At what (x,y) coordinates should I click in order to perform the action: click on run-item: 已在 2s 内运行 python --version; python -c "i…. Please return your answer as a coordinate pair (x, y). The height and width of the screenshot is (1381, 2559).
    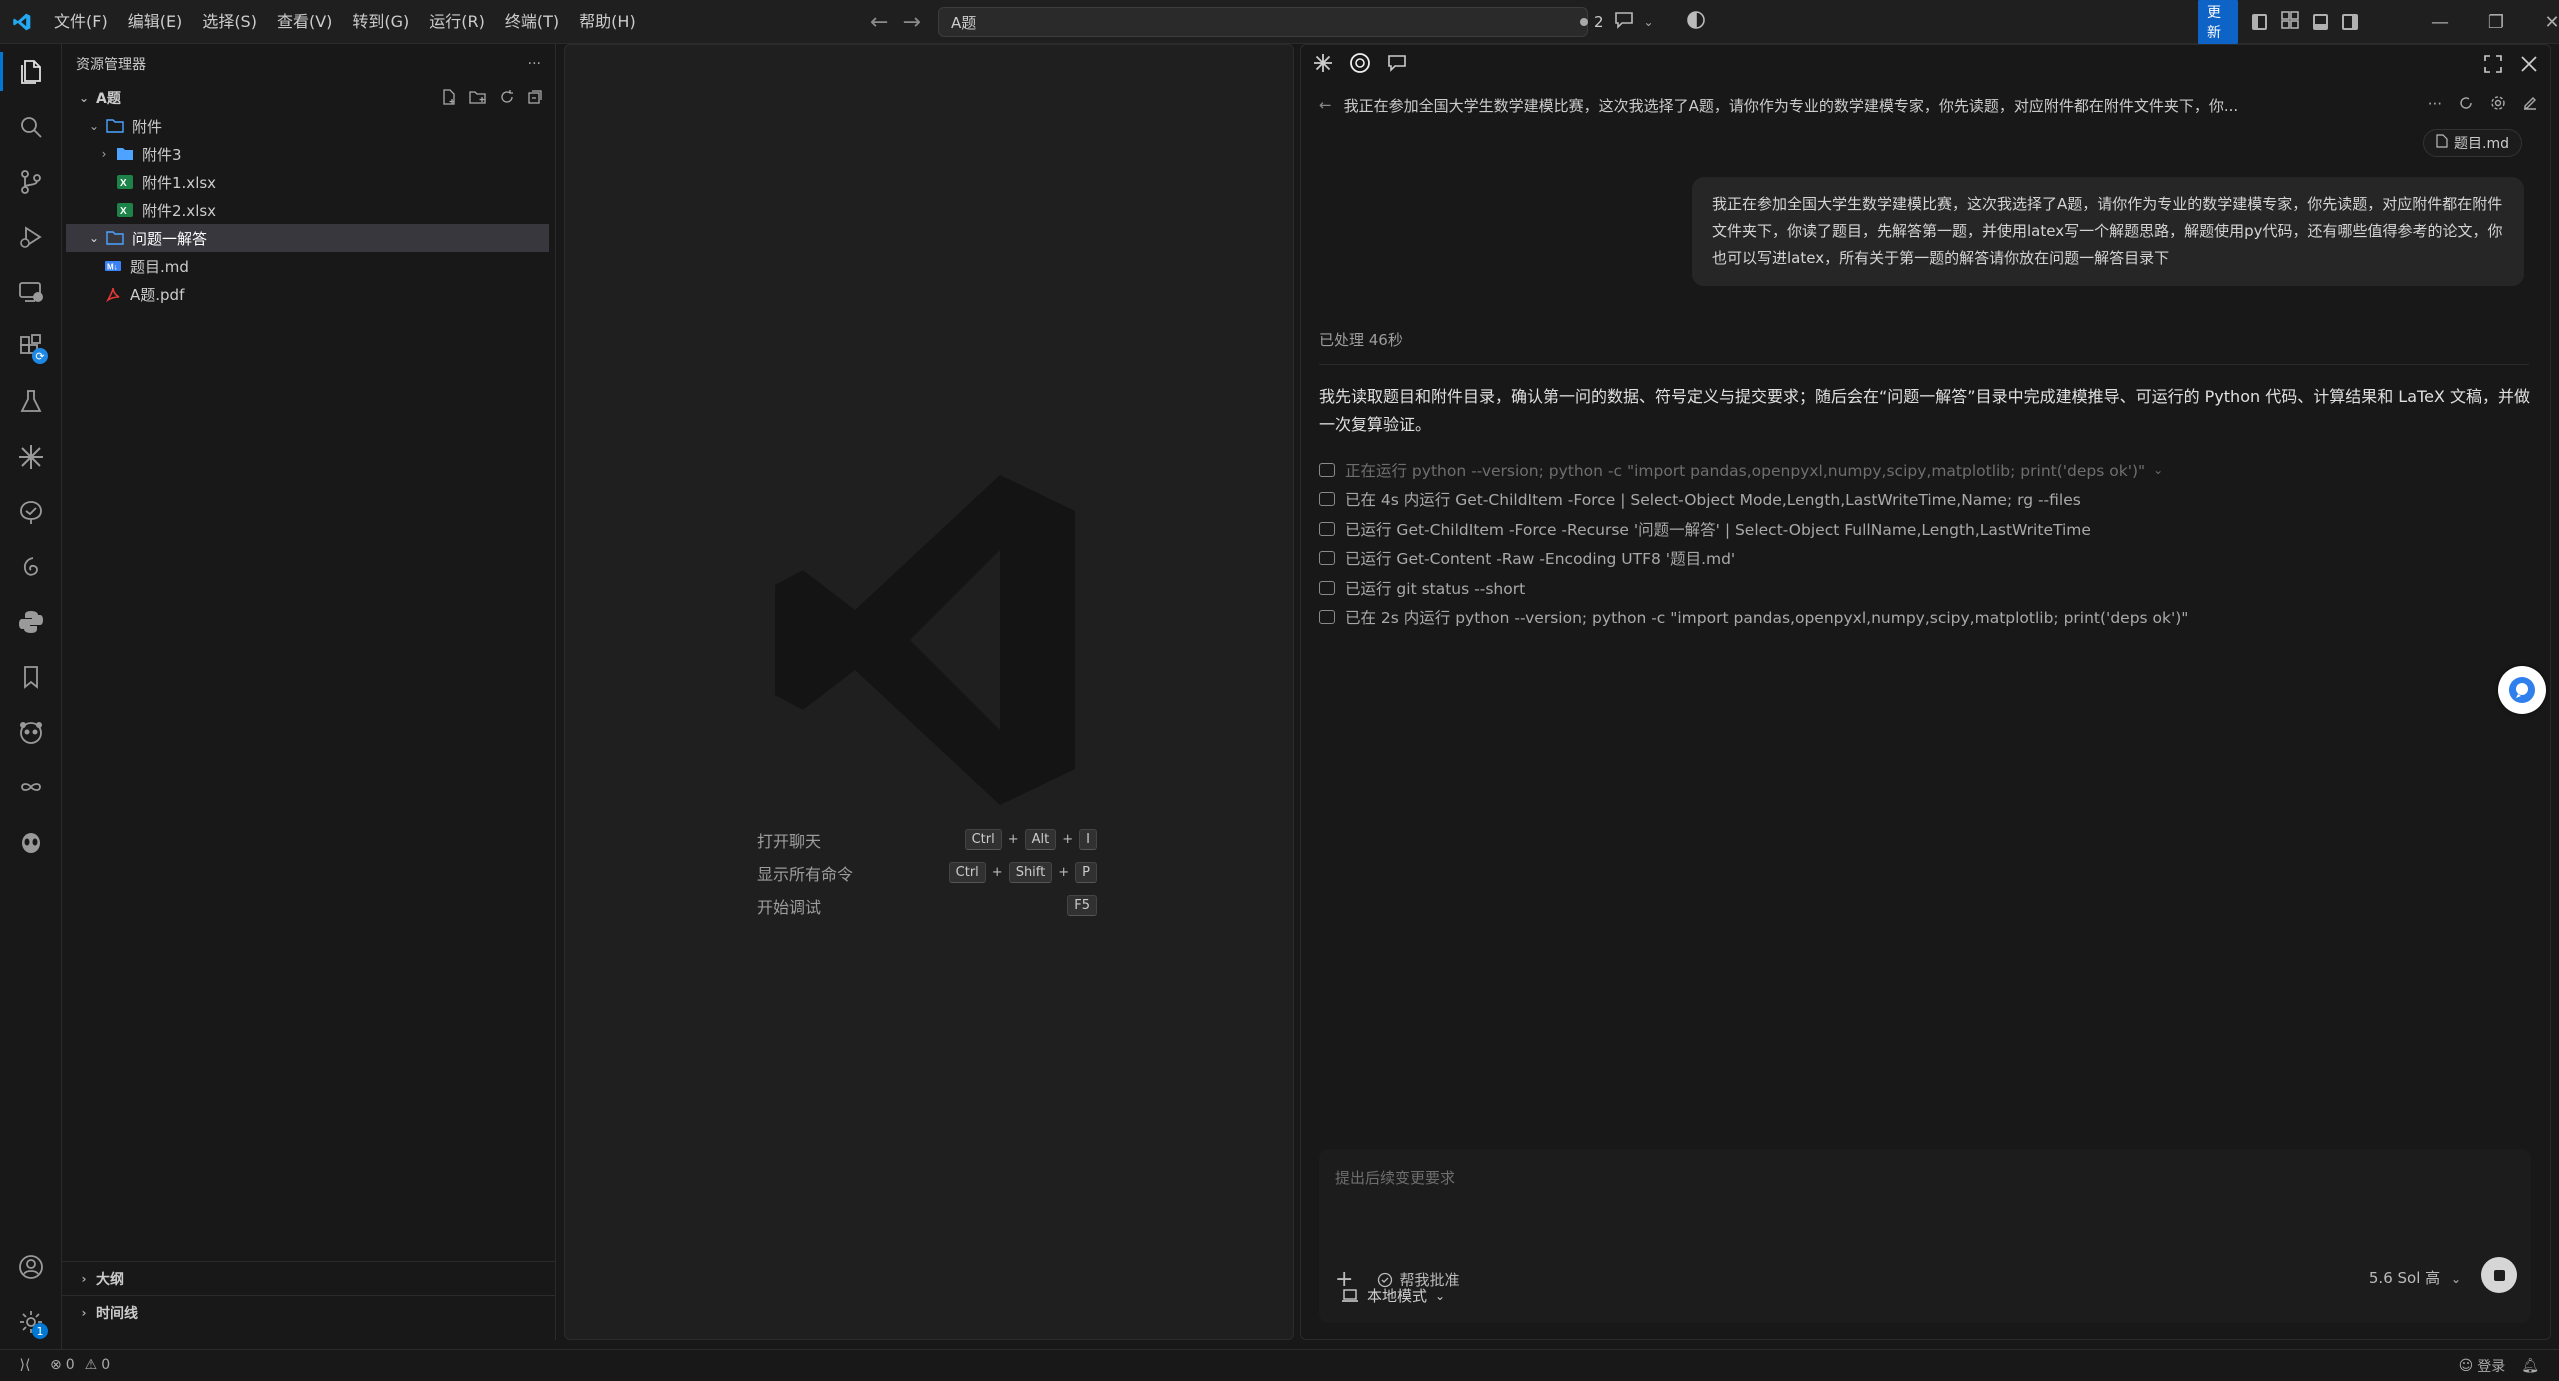
    Looking at the image, I should click on (1924, 618).